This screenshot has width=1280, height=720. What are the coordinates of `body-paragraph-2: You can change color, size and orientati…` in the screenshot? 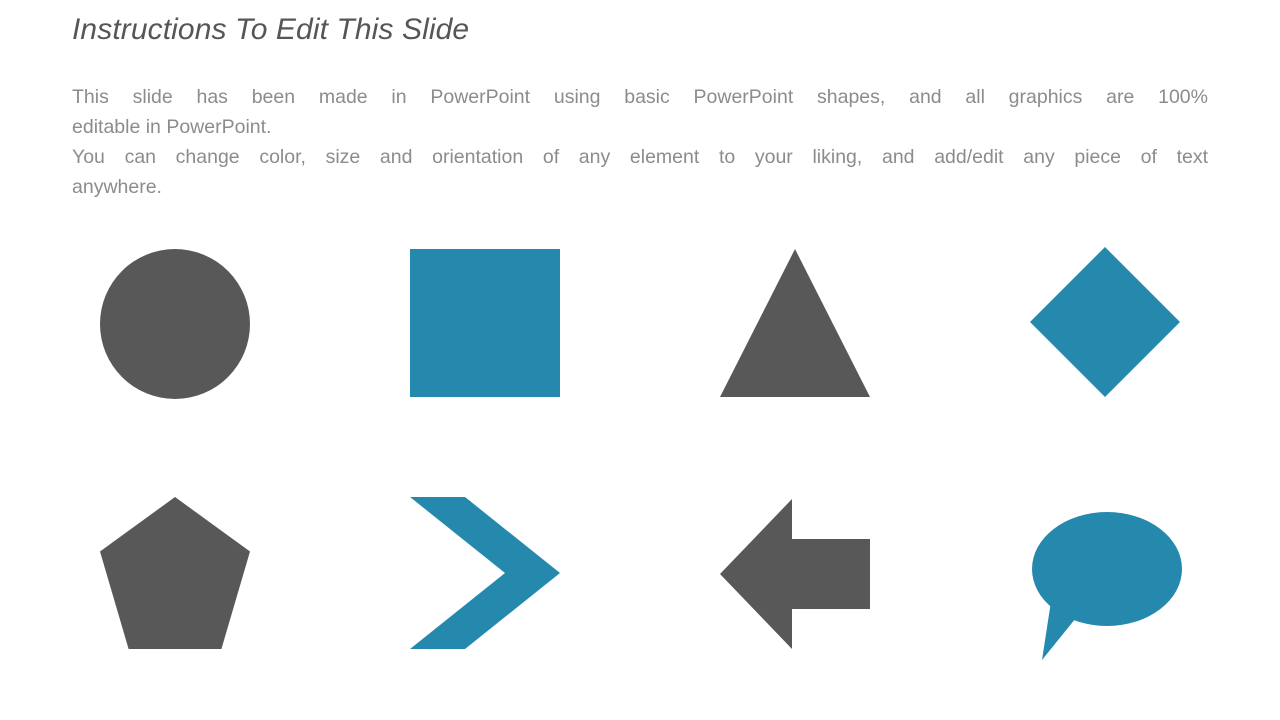 It's located at (640, 172).